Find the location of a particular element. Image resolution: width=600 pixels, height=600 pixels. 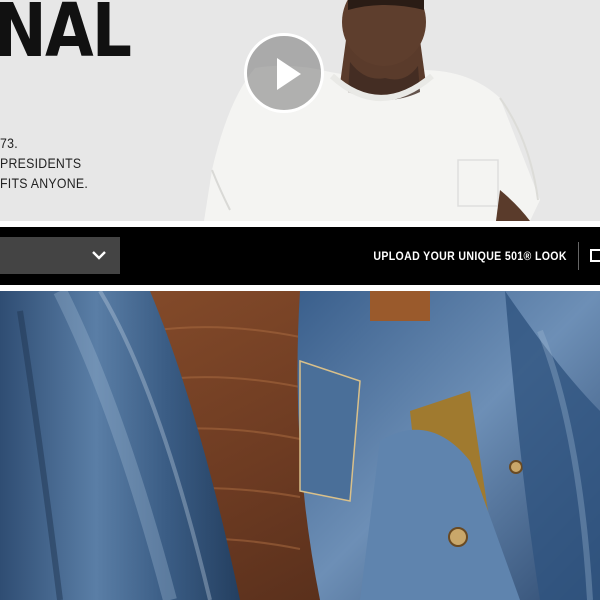

play-button is located at coordinates (284, 73).